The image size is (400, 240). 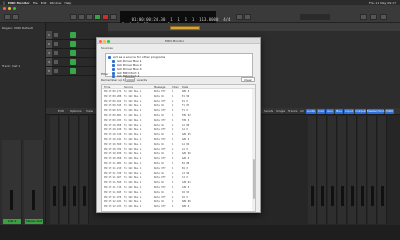 What do you see at coordinates (321, 111) in the screenshot?
I see `filter-inst-button: Inst` at bounding box center [321, 111].